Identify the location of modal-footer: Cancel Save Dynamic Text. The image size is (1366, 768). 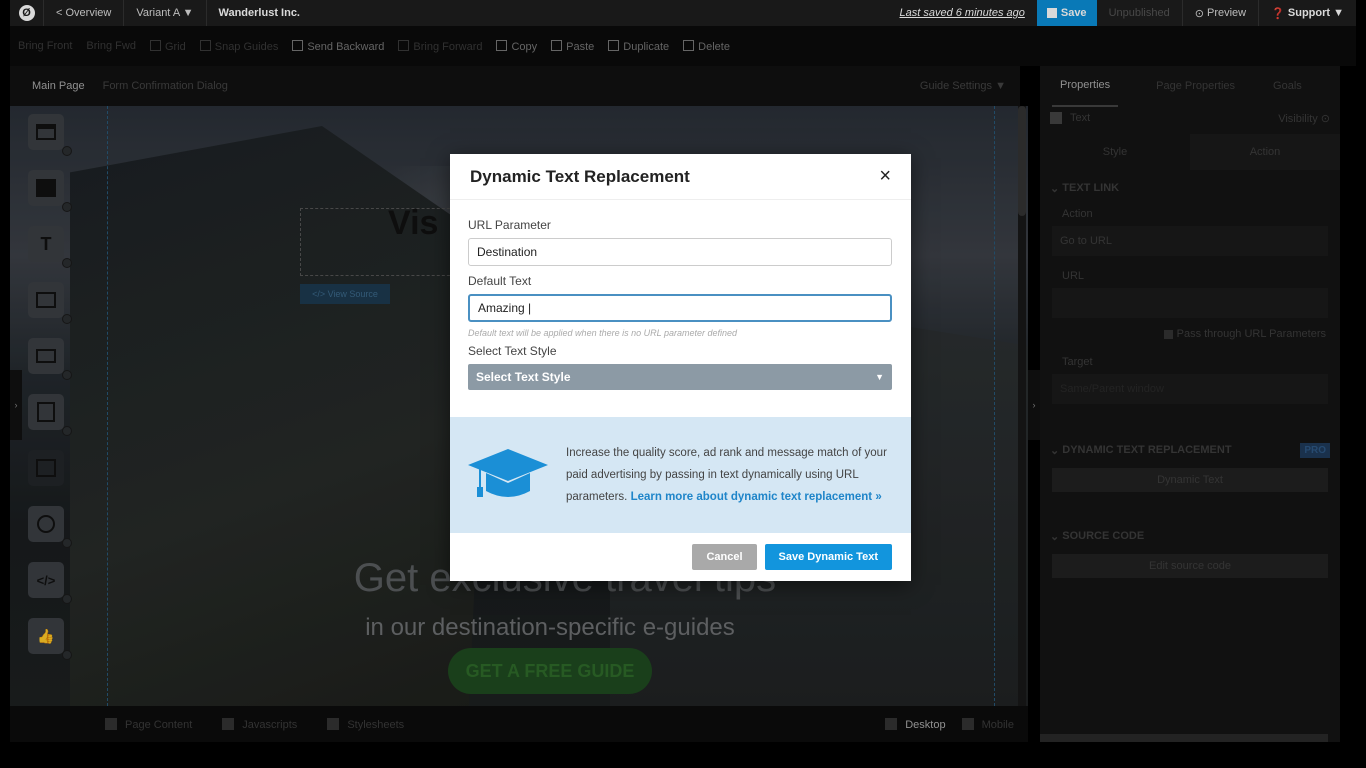
(680, 557).